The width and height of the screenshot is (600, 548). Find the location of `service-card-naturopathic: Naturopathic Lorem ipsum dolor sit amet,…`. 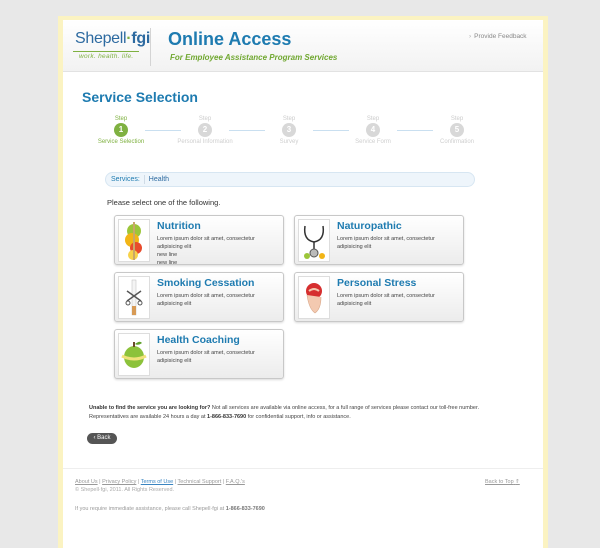

service-card-naturopathic: Naturopathic Lorem ipsum dolor sit amet,… is located at coordinates (379, 240).